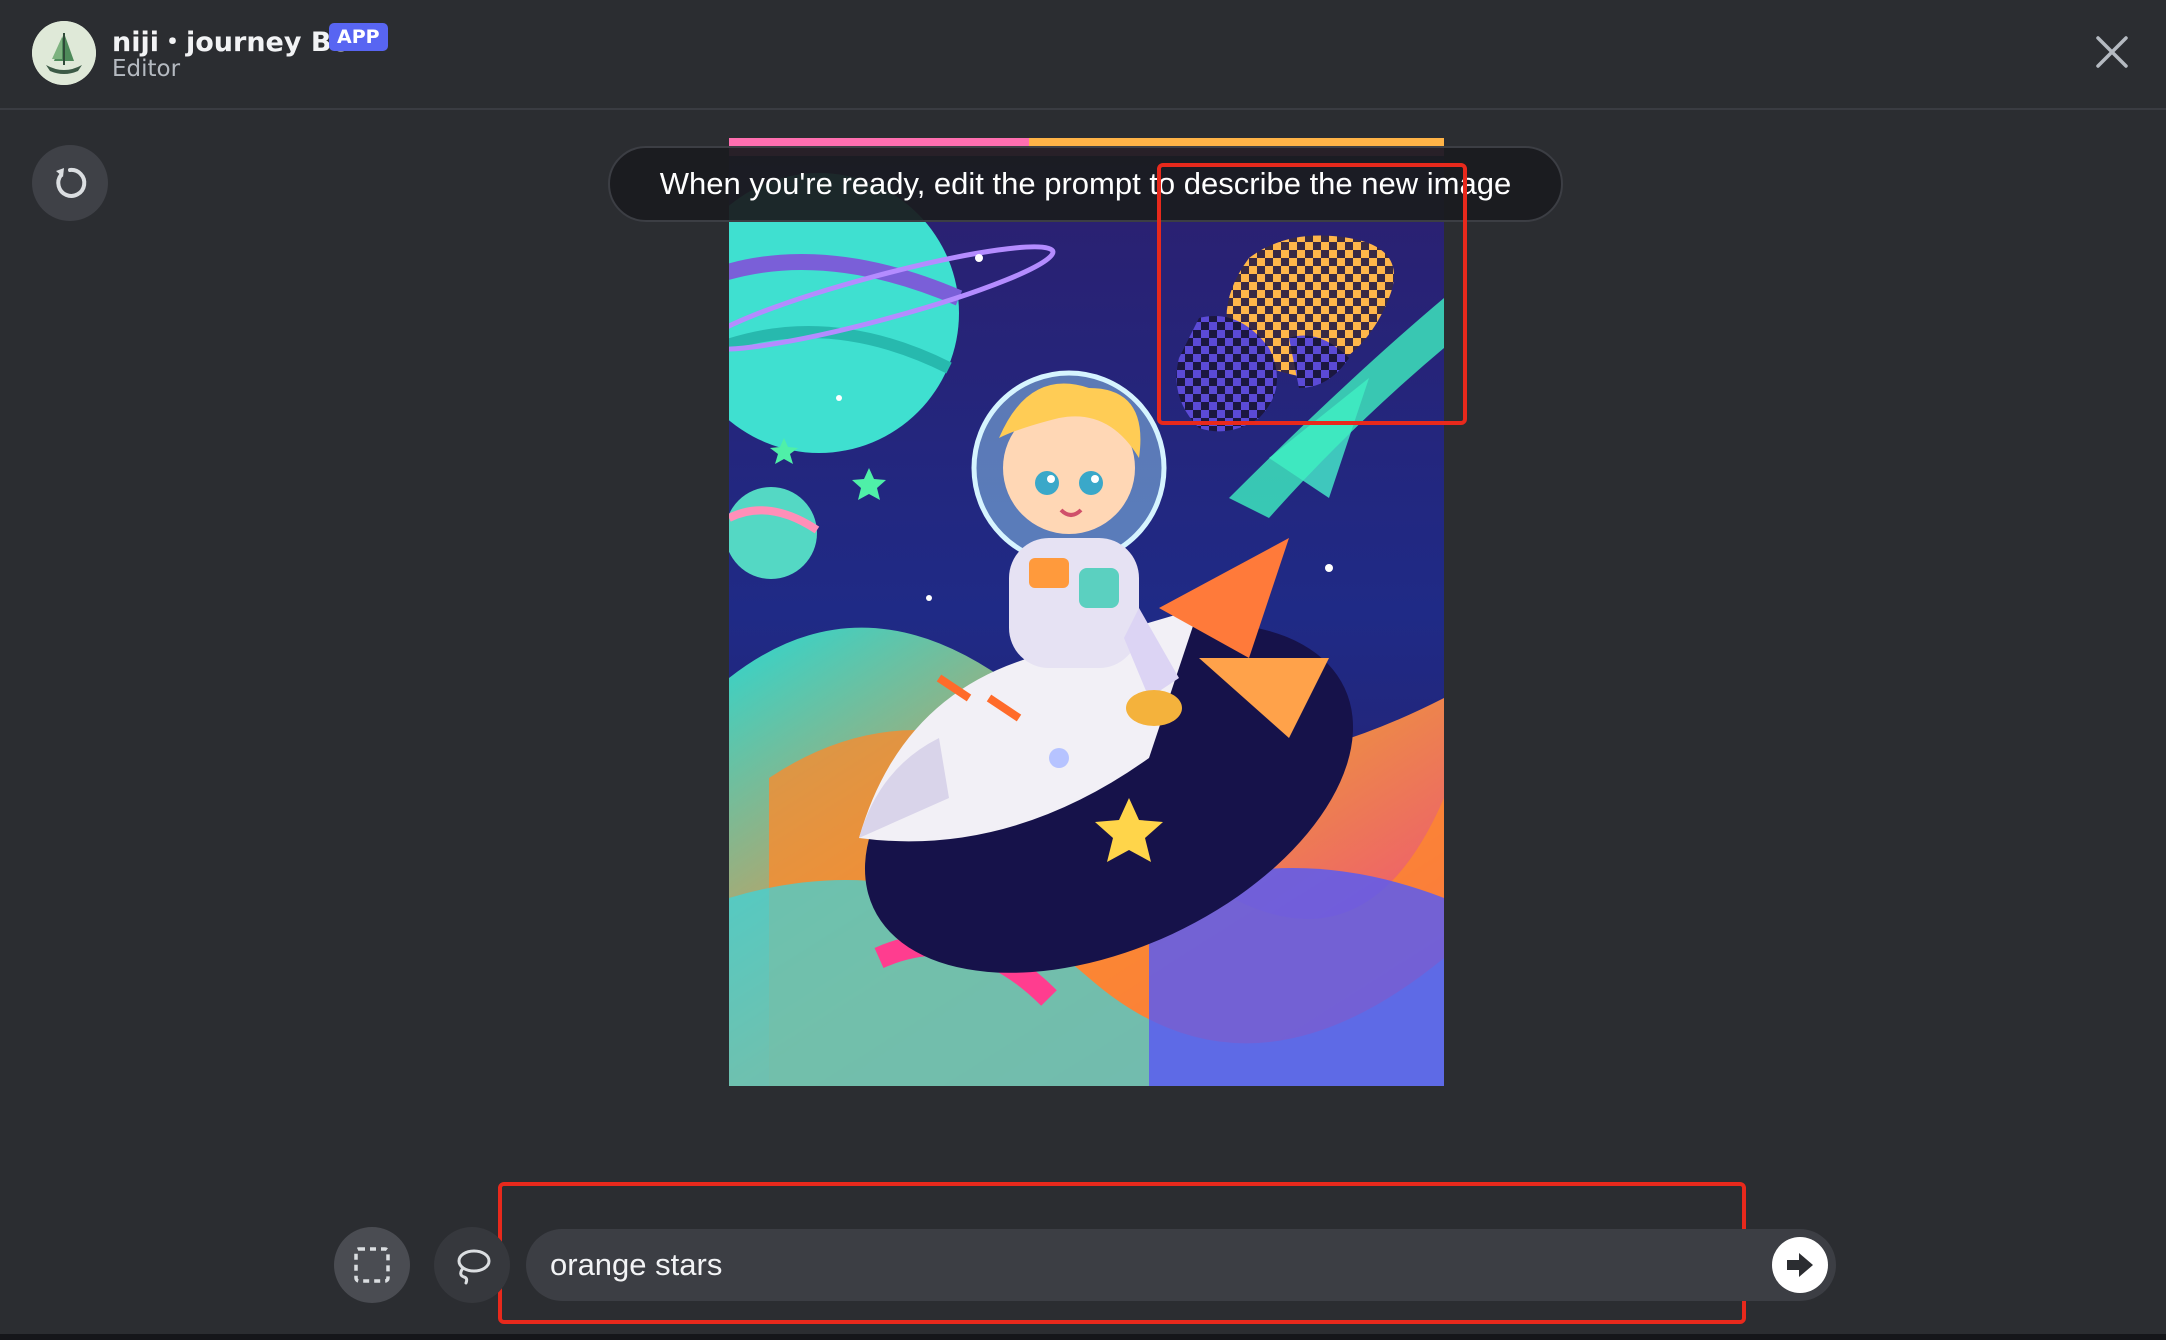 Image resolution: width=2166 pixels, height=1340 pixels. I want to click on close-button, so click(2112, 52).